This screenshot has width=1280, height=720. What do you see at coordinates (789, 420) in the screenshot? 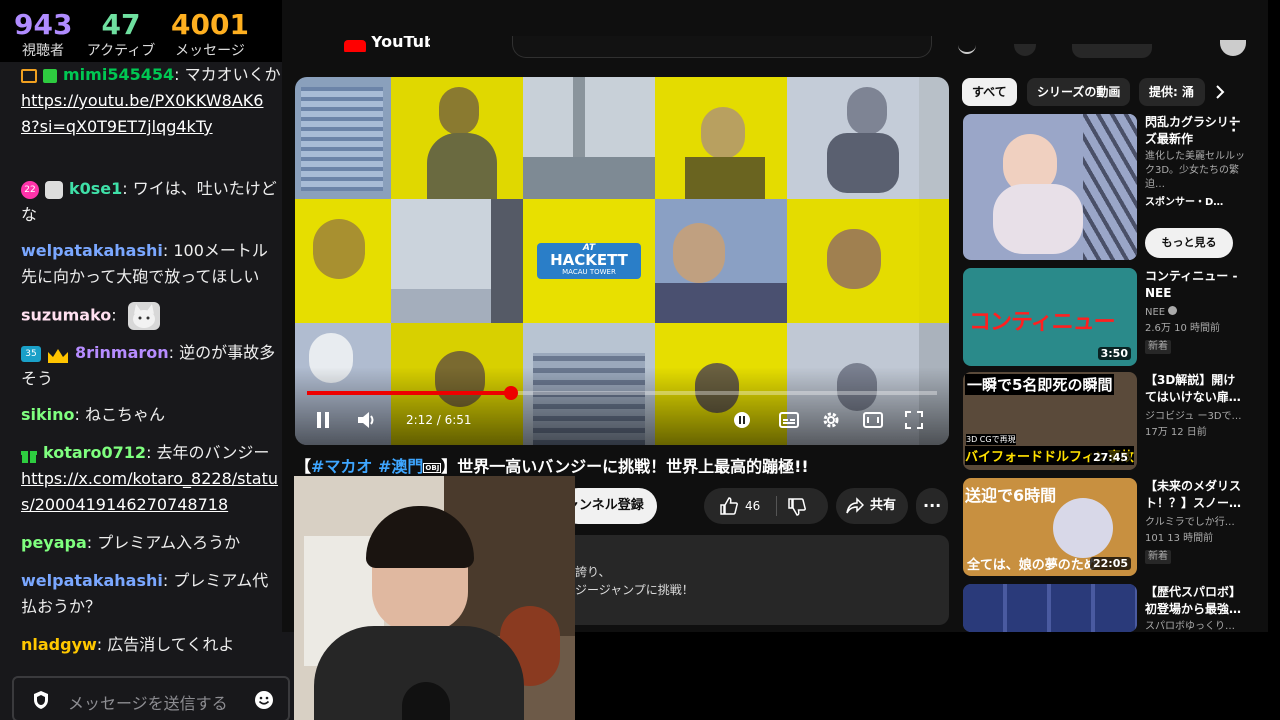
I see `subtitles-icon` at bounding box center [789, 420].